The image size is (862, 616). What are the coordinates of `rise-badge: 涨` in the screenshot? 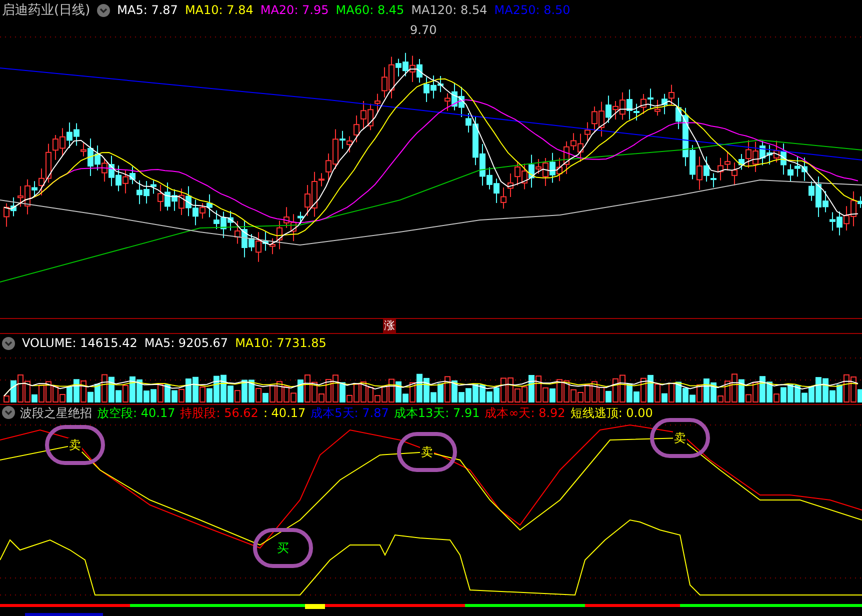 It's located at (389, 326).